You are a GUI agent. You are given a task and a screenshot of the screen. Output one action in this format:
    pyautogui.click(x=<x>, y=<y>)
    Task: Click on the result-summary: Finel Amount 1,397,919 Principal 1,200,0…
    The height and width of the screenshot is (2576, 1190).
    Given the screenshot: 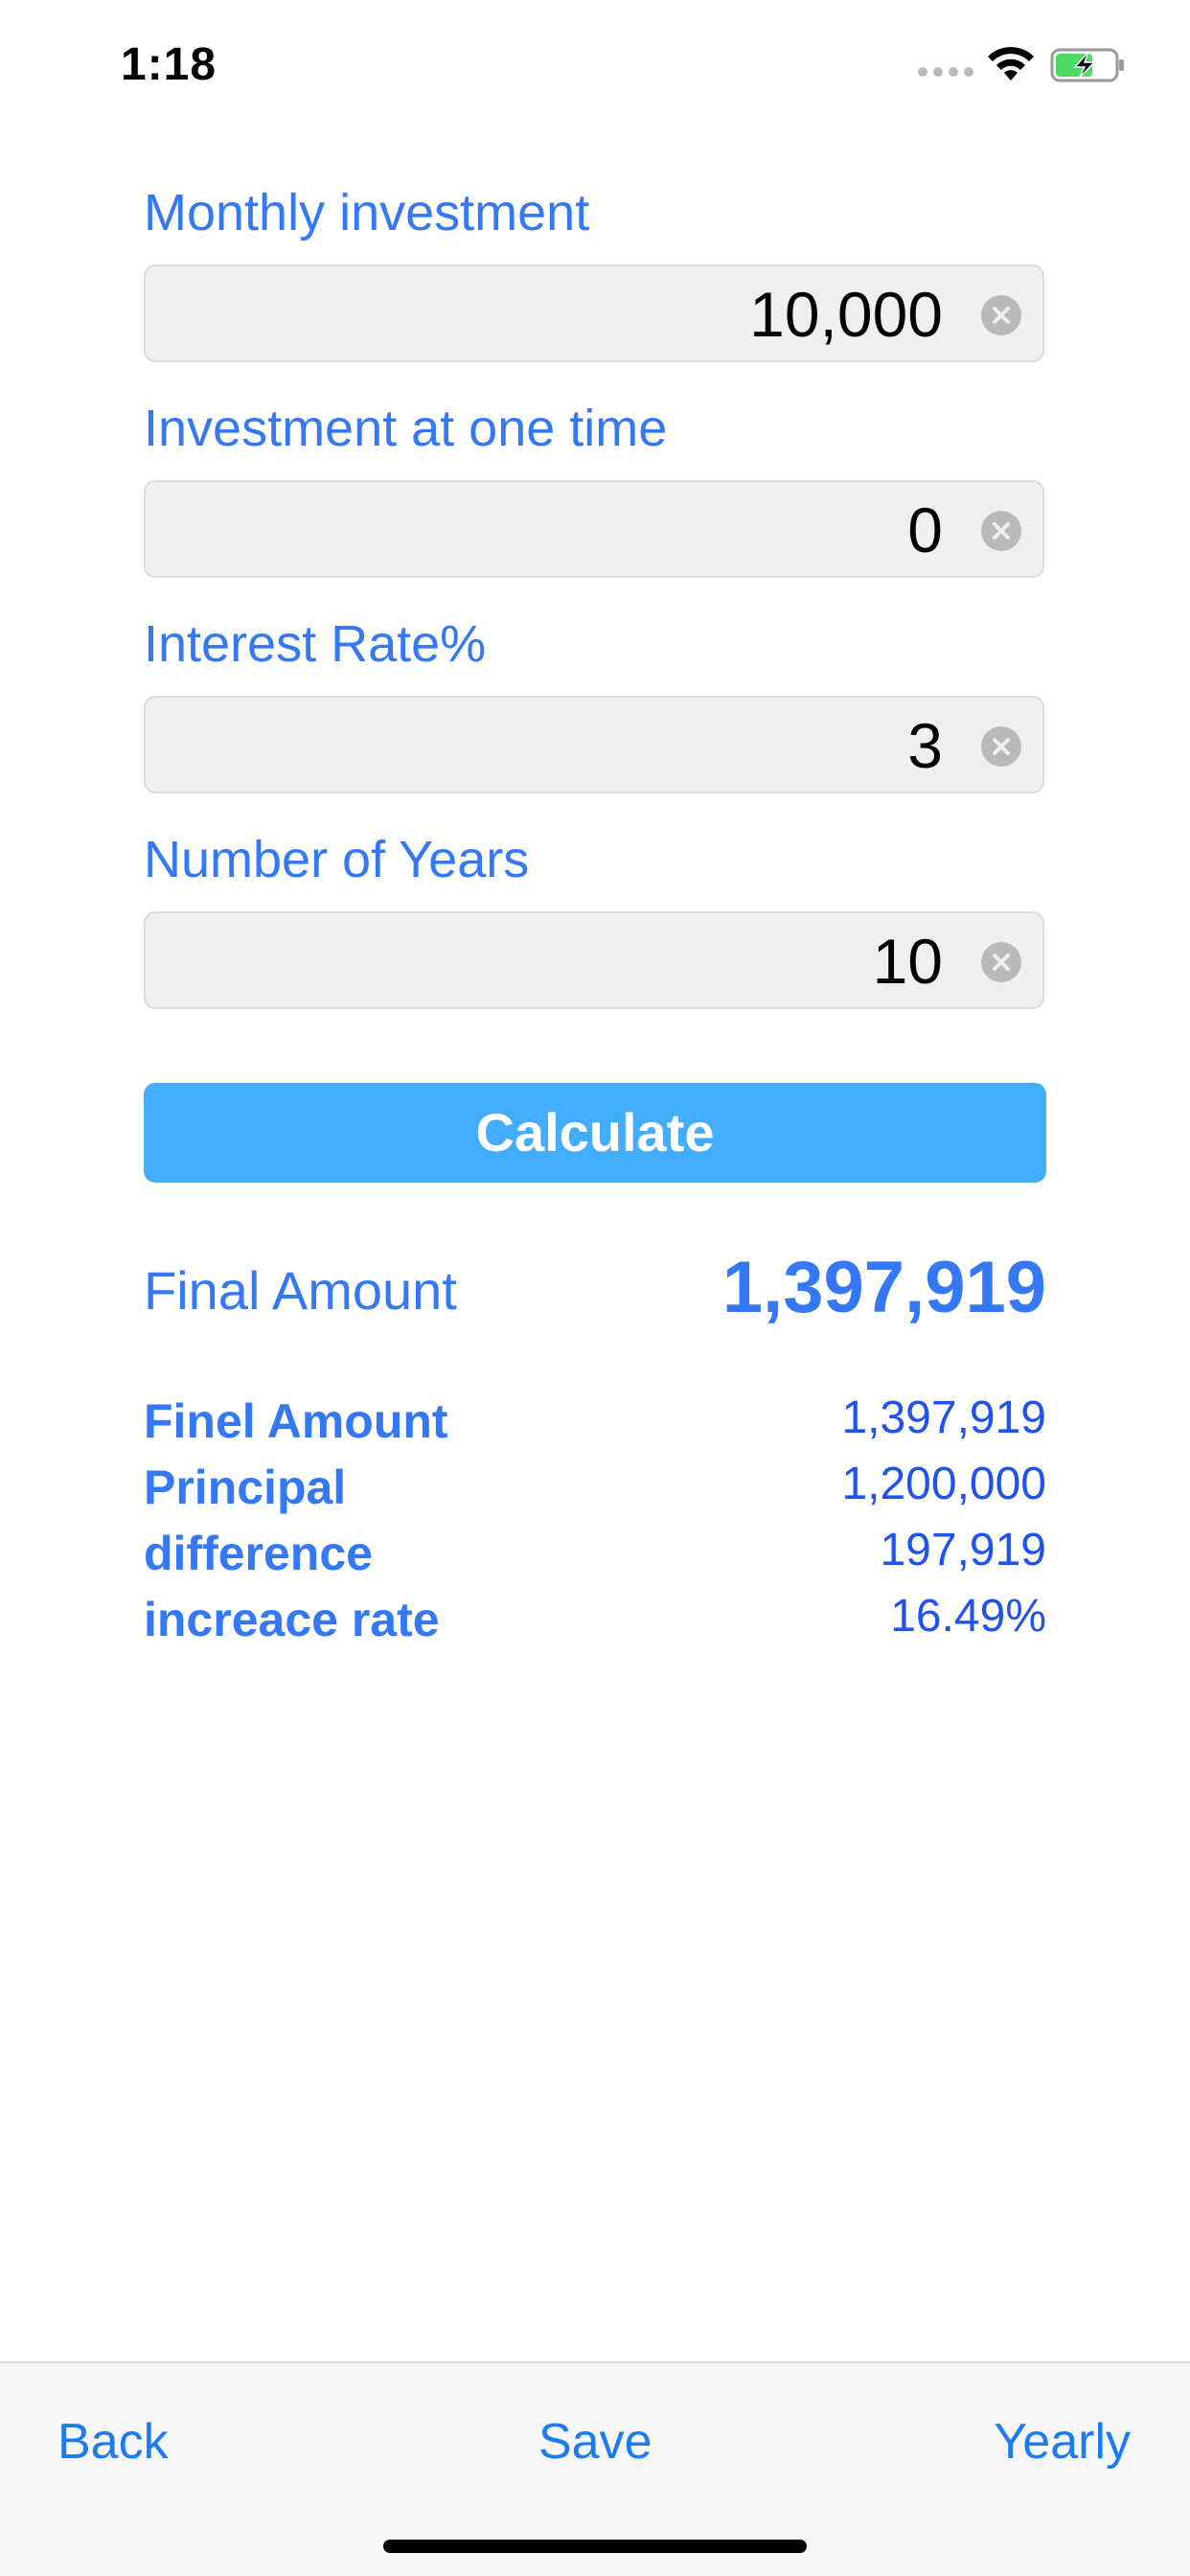 What is the action you would take?
    pyautogui.click(x=595, y=1524)
    